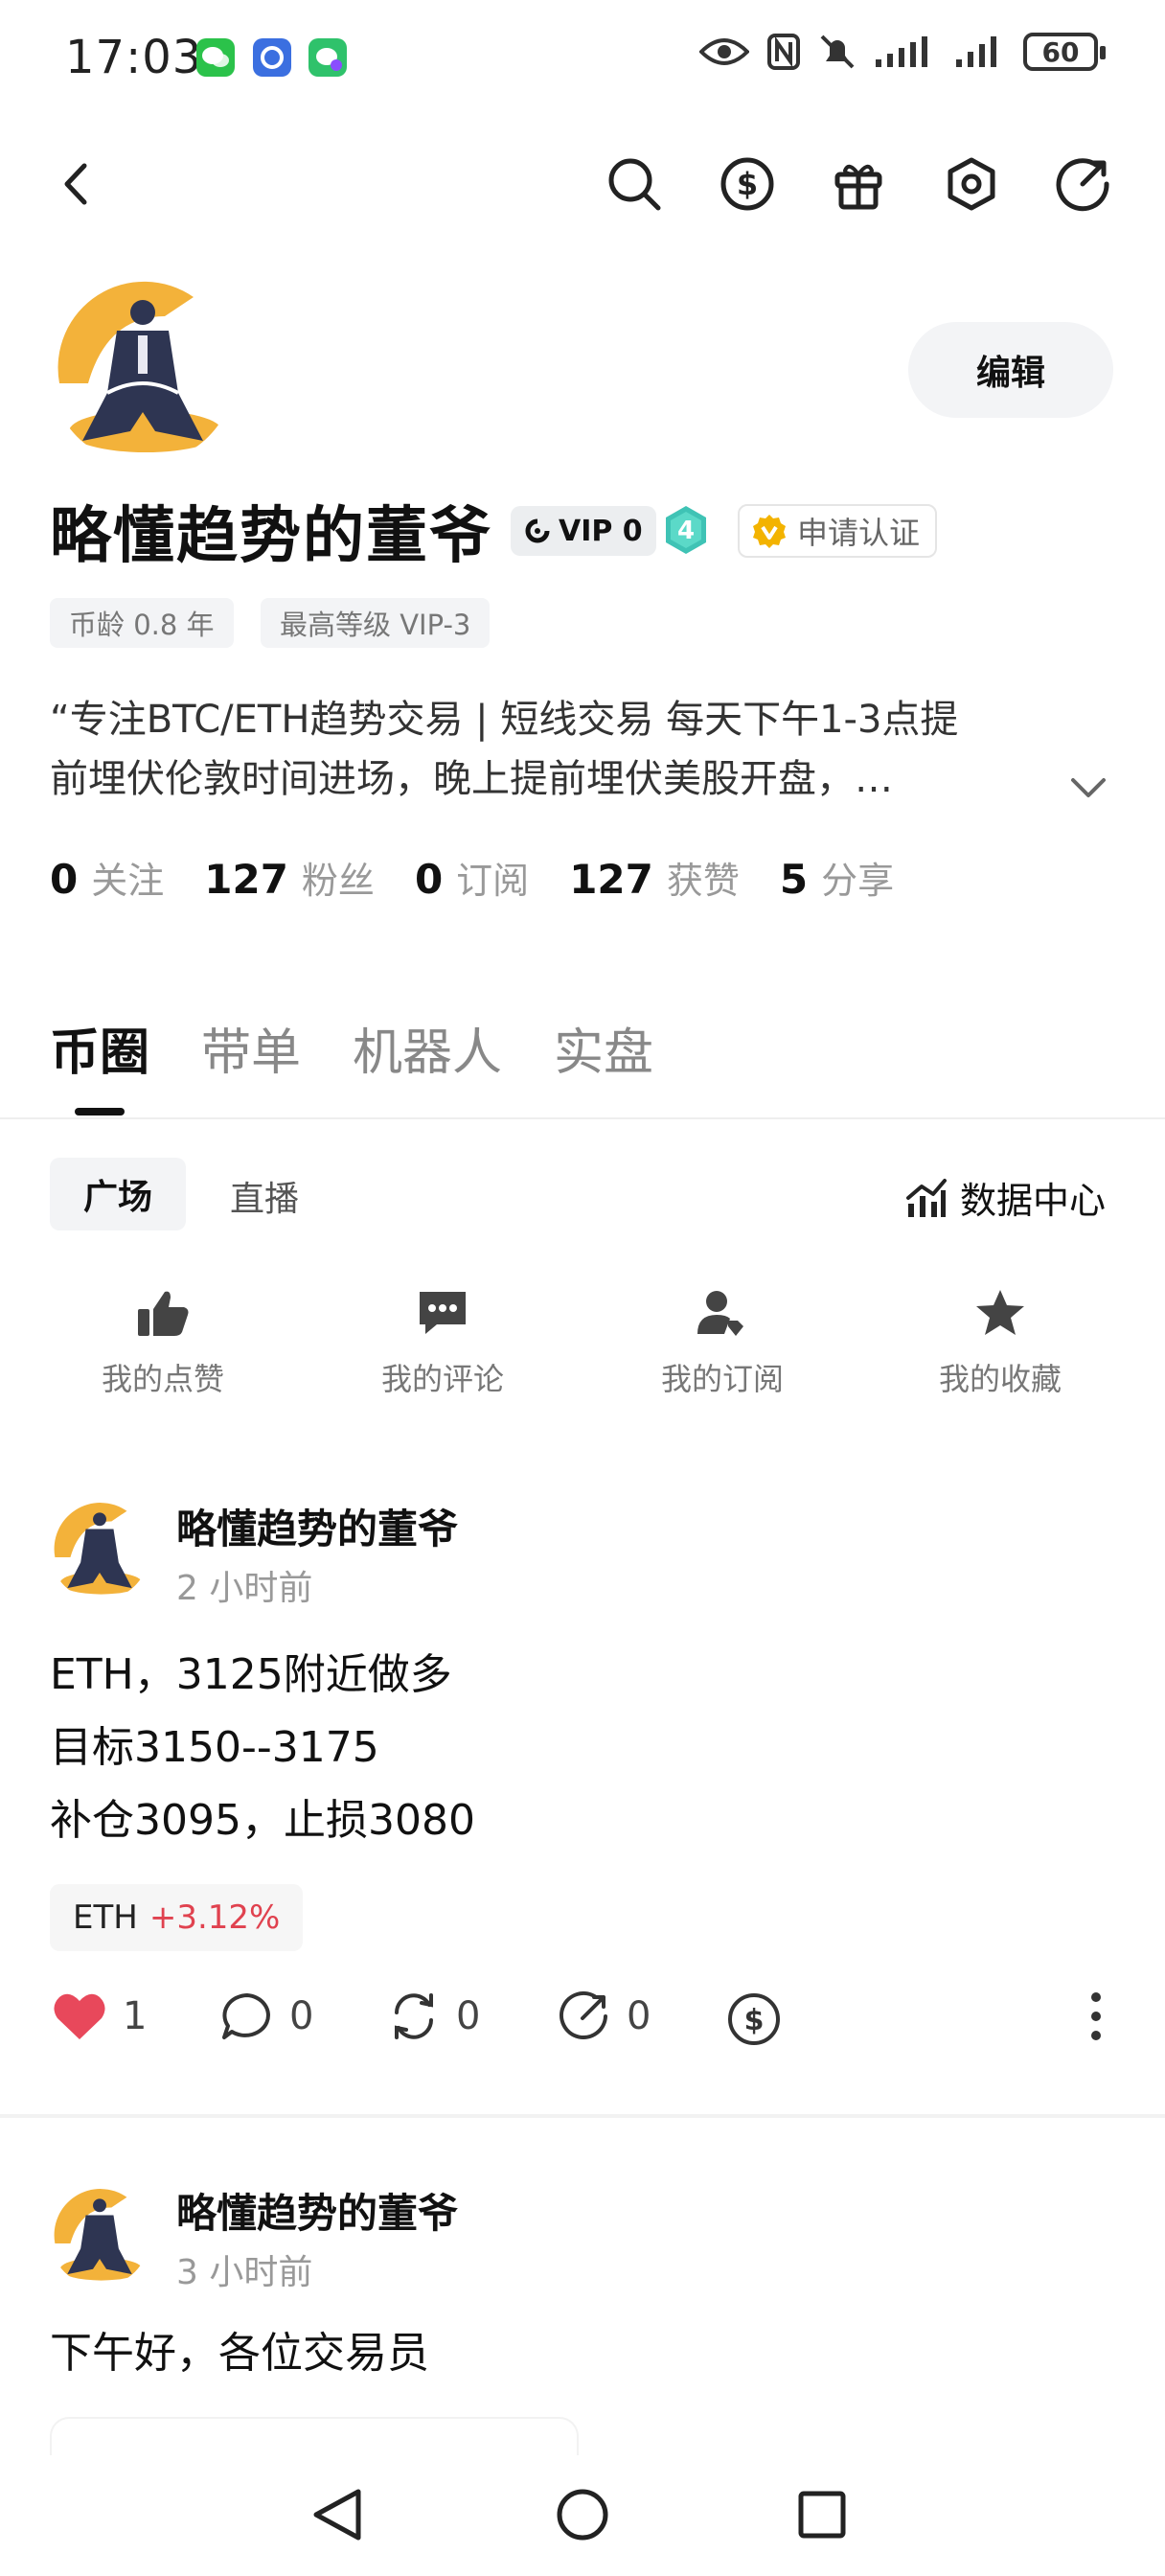 This screenshot has height=2576, width=1165. Describe the element at coordinates (427, 1048) in the screenshot. I see `tab-bots: 机器人` at that location.